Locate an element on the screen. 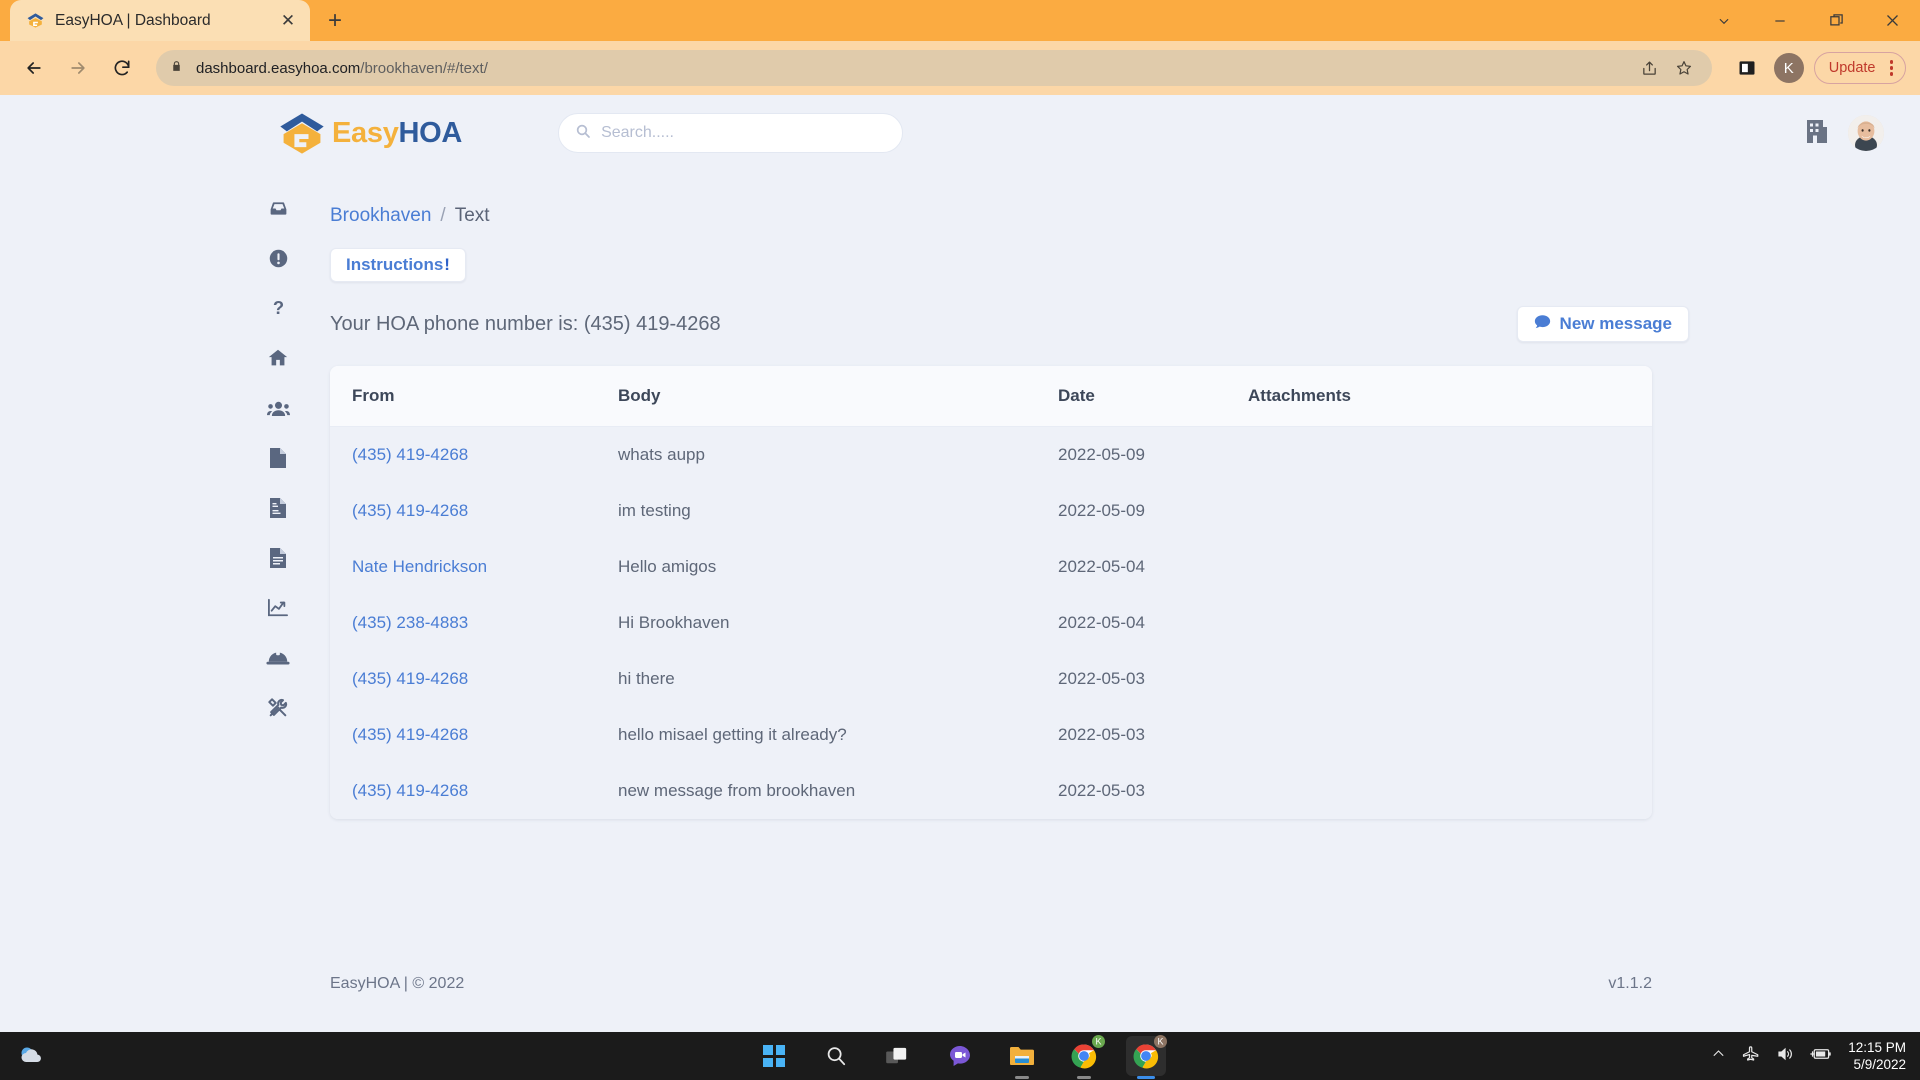 The image size is (1920, 1080). exclamation-icon: ! is located at coordinates (447, 264).